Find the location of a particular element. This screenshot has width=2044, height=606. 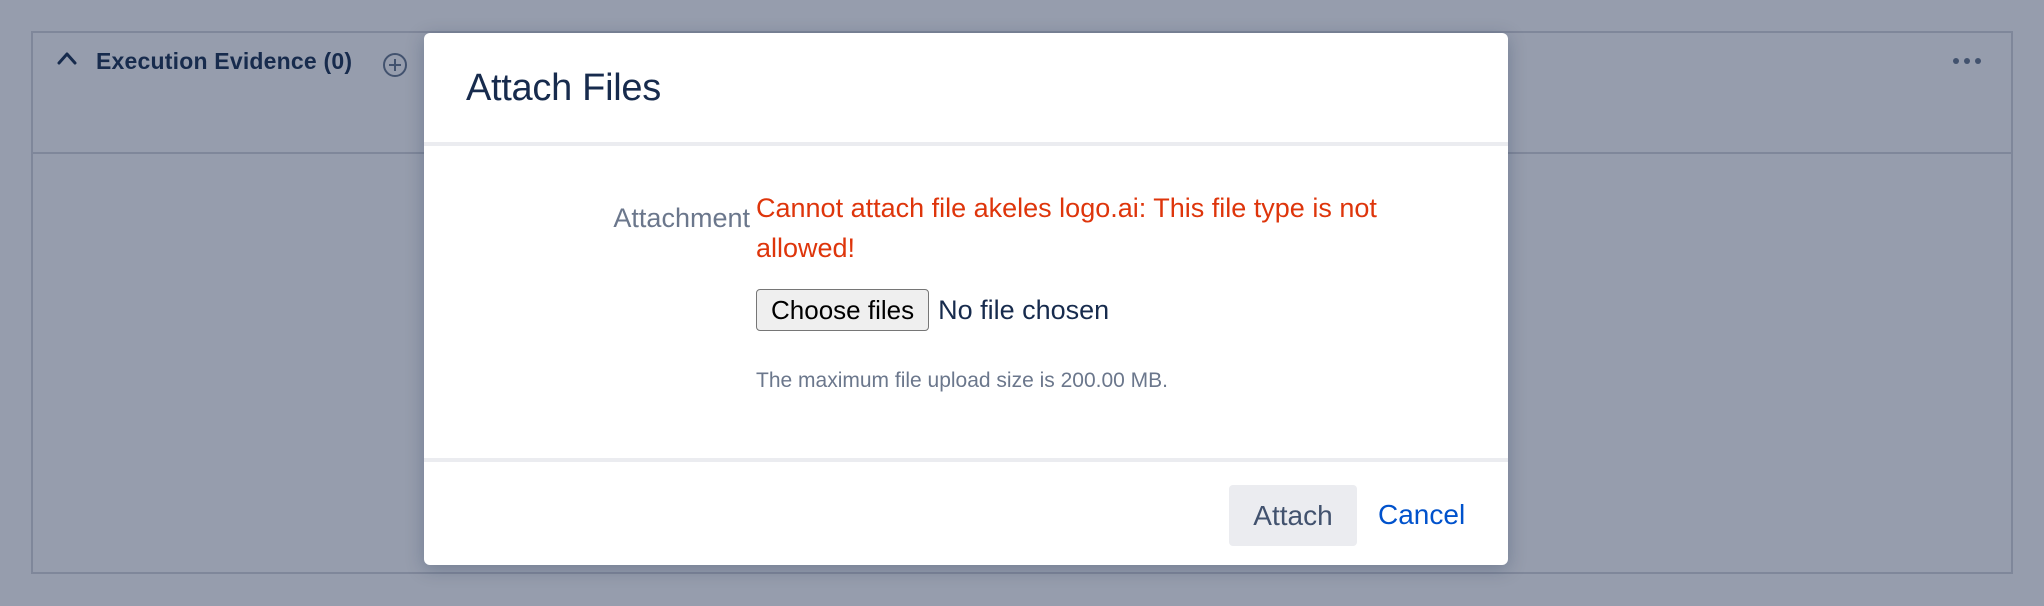

file-input: Choose files No file chosen is located at coordinates (932, 310).